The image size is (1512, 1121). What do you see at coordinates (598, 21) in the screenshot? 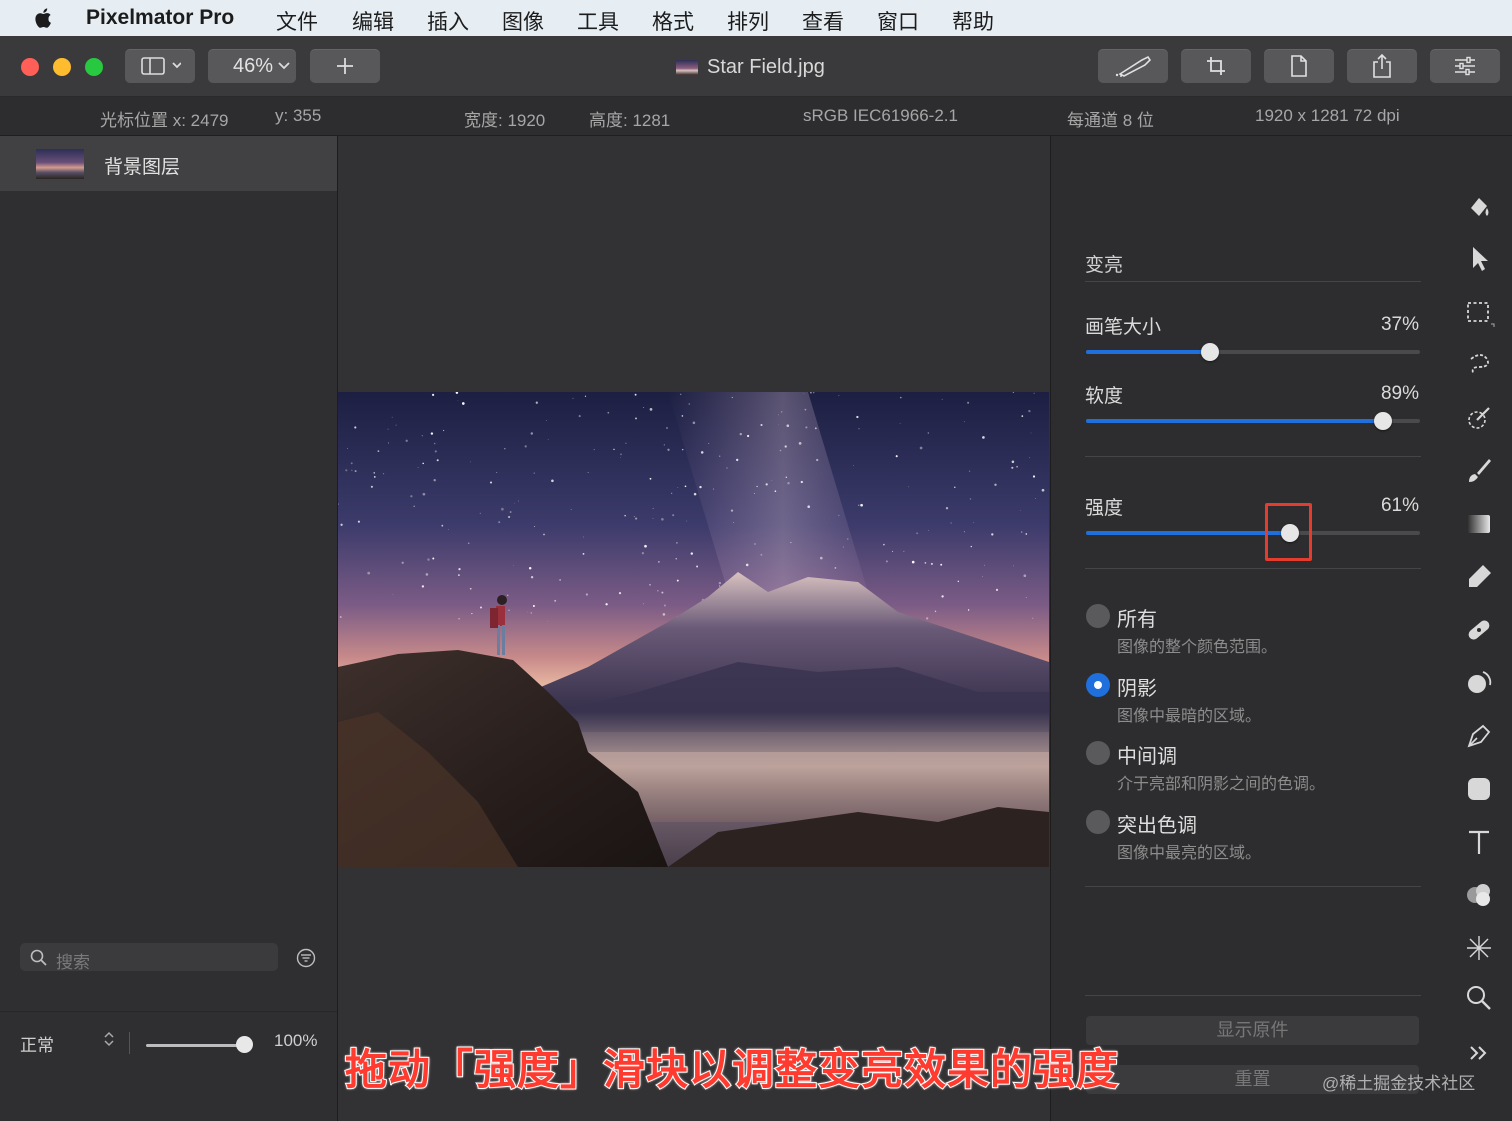
I see `menu-tools: 工具` at bounding box center [598, 21].